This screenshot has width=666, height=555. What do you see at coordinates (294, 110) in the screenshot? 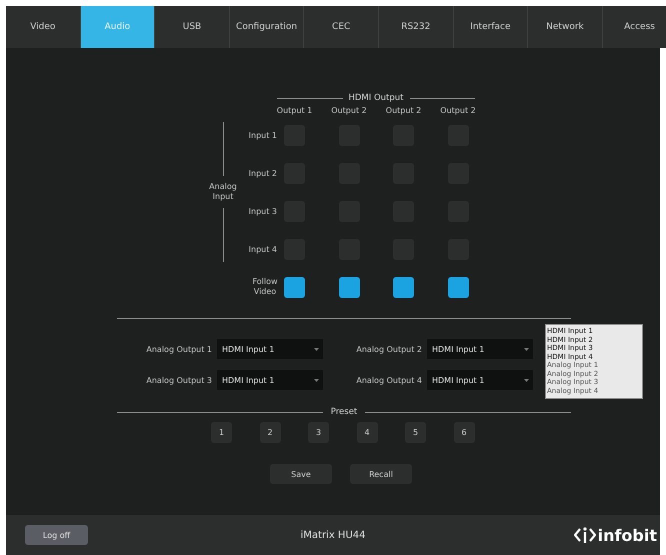
I see `column-label: Output 1` at bounding box center [294, 110].